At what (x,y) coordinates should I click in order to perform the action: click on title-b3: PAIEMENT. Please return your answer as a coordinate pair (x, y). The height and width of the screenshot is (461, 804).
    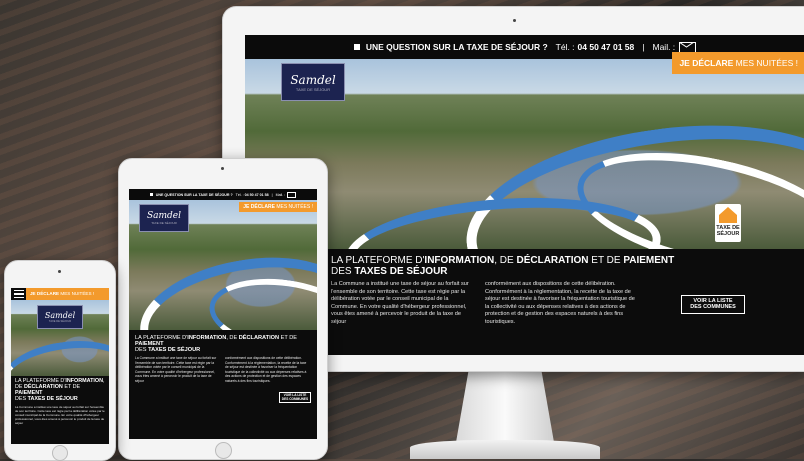
    Looking at the image, I should click on (649, 260).